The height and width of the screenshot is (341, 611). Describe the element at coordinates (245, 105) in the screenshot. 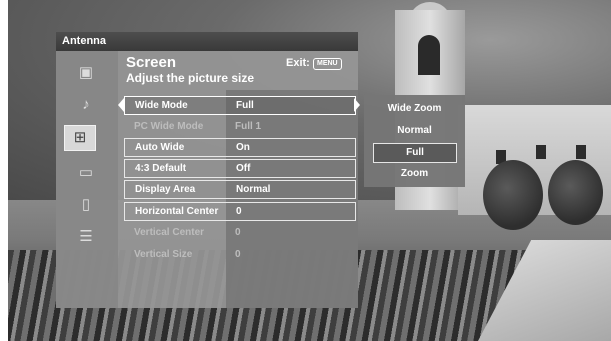

I see `setting-value: Full` at that location.